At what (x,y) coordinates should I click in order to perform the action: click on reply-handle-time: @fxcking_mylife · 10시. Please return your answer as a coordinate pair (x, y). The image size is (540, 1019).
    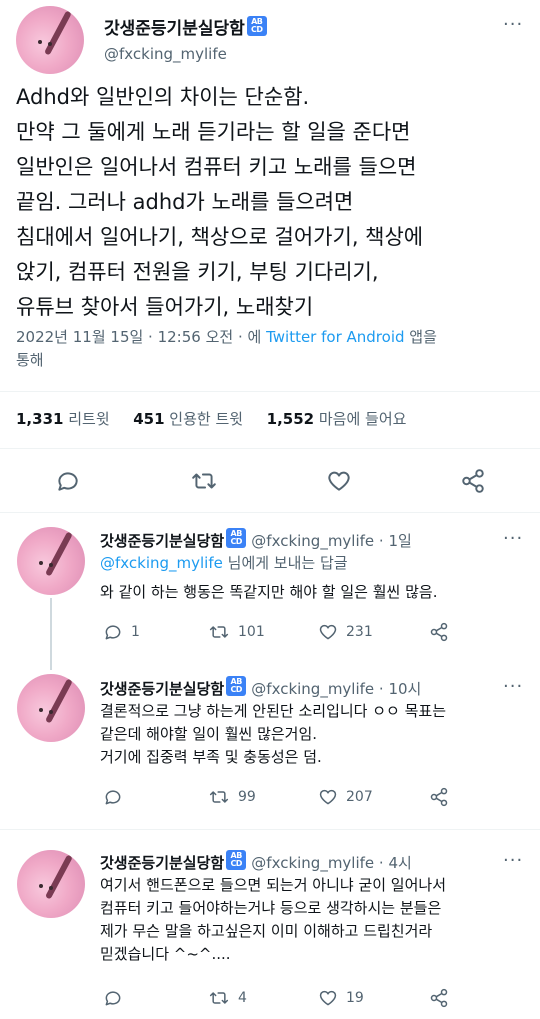
    Looking at the image, I should click on (336, 689).